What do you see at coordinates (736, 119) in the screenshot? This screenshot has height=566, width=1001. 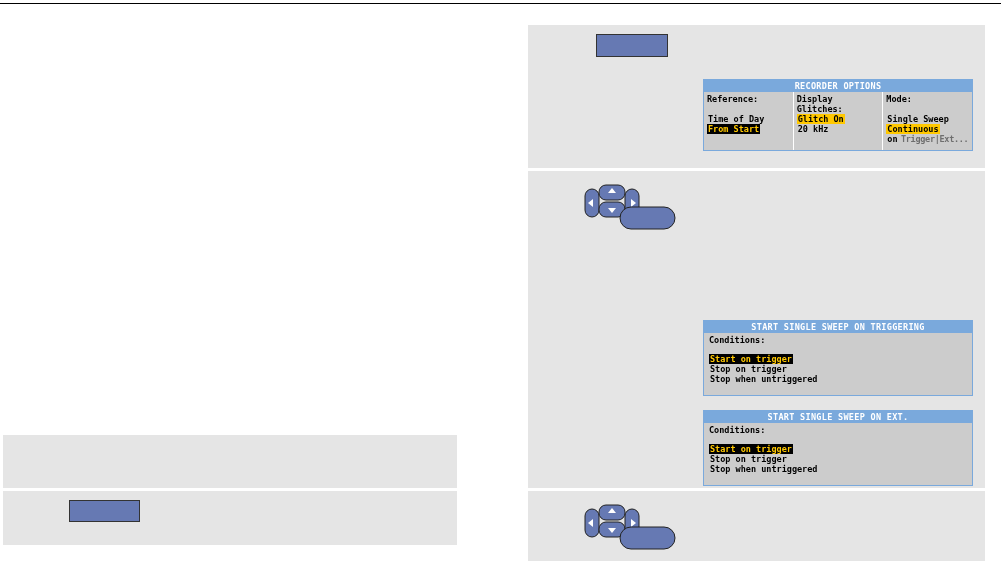 I see `option: Time of Day` at bounding box center [736, 119].